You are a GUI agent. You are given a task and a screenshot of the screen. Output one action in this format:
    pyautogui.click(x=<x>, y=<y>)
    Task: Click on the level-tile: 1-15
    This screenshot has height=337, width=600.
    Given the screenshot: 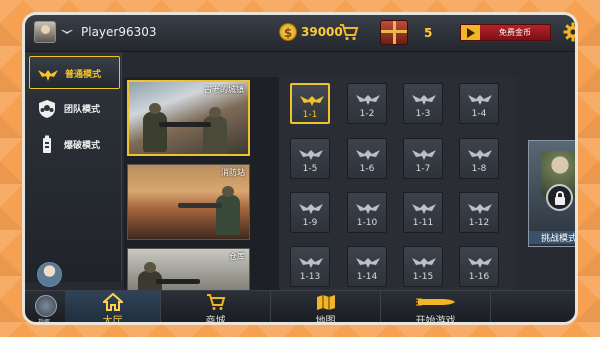 What is the action you would take?
    pyautogui.click(x=423, y=266)
    